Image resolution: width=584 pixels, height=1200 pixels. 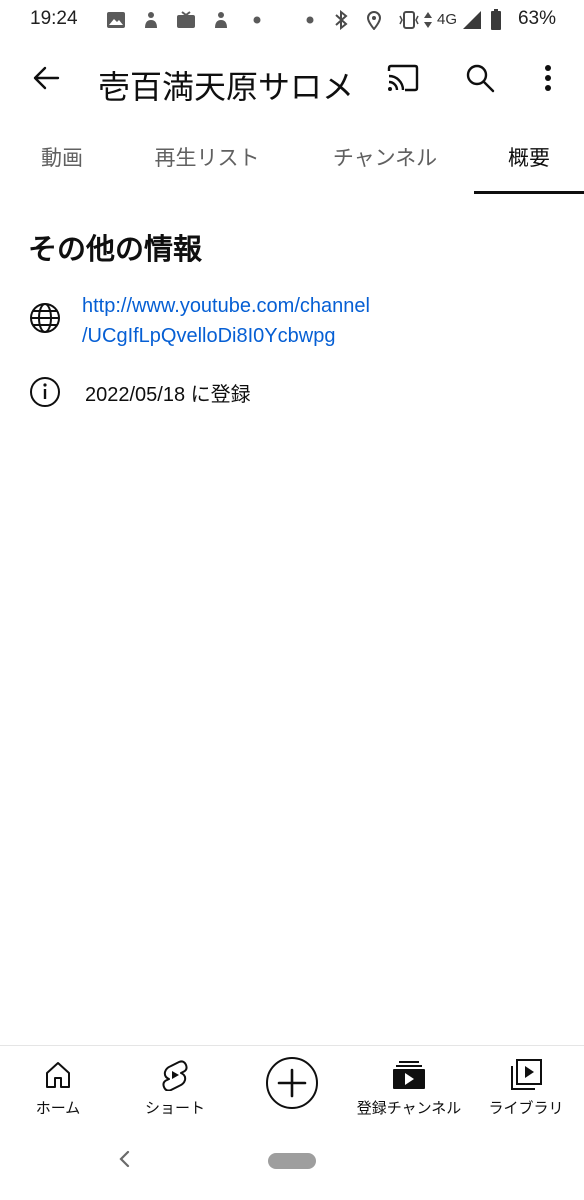 I want to click on back-arrow-icon, so click(x=46, y=80).